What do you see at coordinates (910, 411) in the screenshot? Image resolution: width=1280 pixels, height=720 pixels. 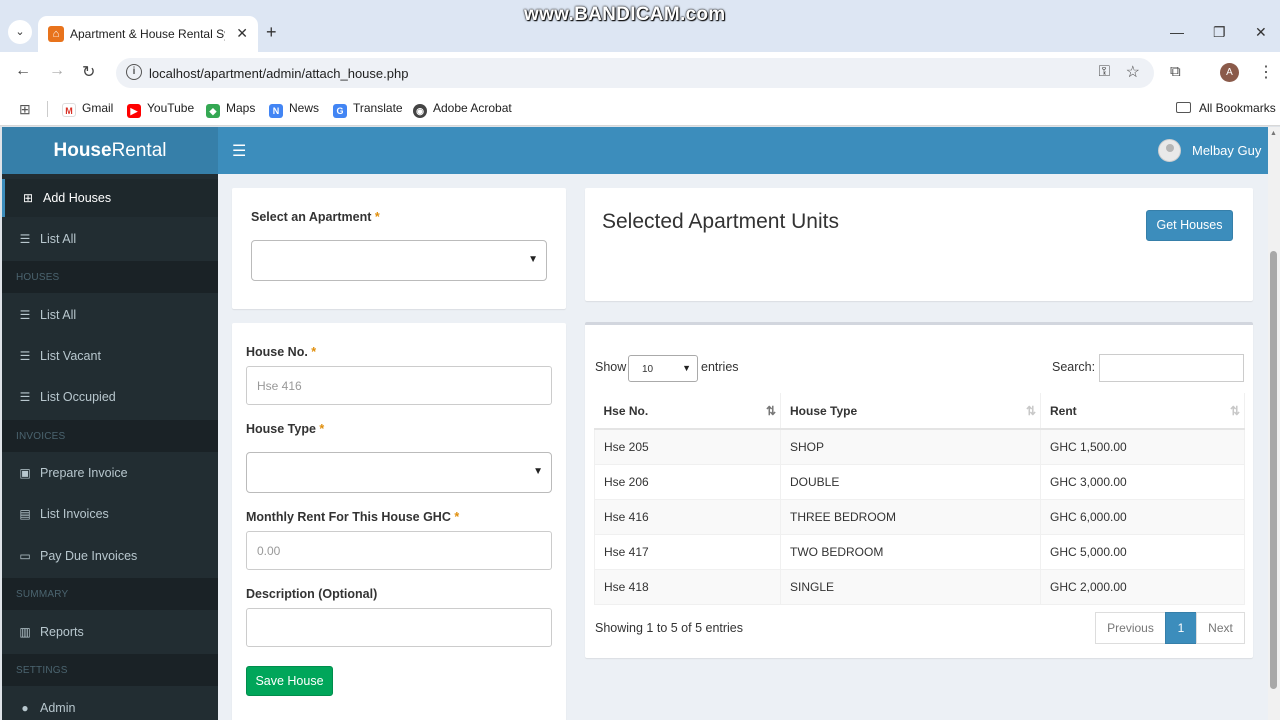 I see `column-header-house-type: House Type ⇅` at bounding box center [910, 411].